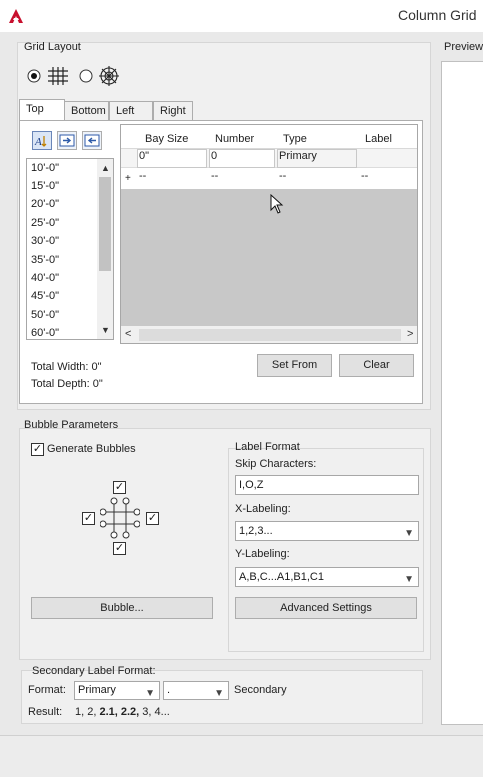 The height and width of the screenshot is (777, 483). I want to click on column-header-label: Label, so click(378, 139).